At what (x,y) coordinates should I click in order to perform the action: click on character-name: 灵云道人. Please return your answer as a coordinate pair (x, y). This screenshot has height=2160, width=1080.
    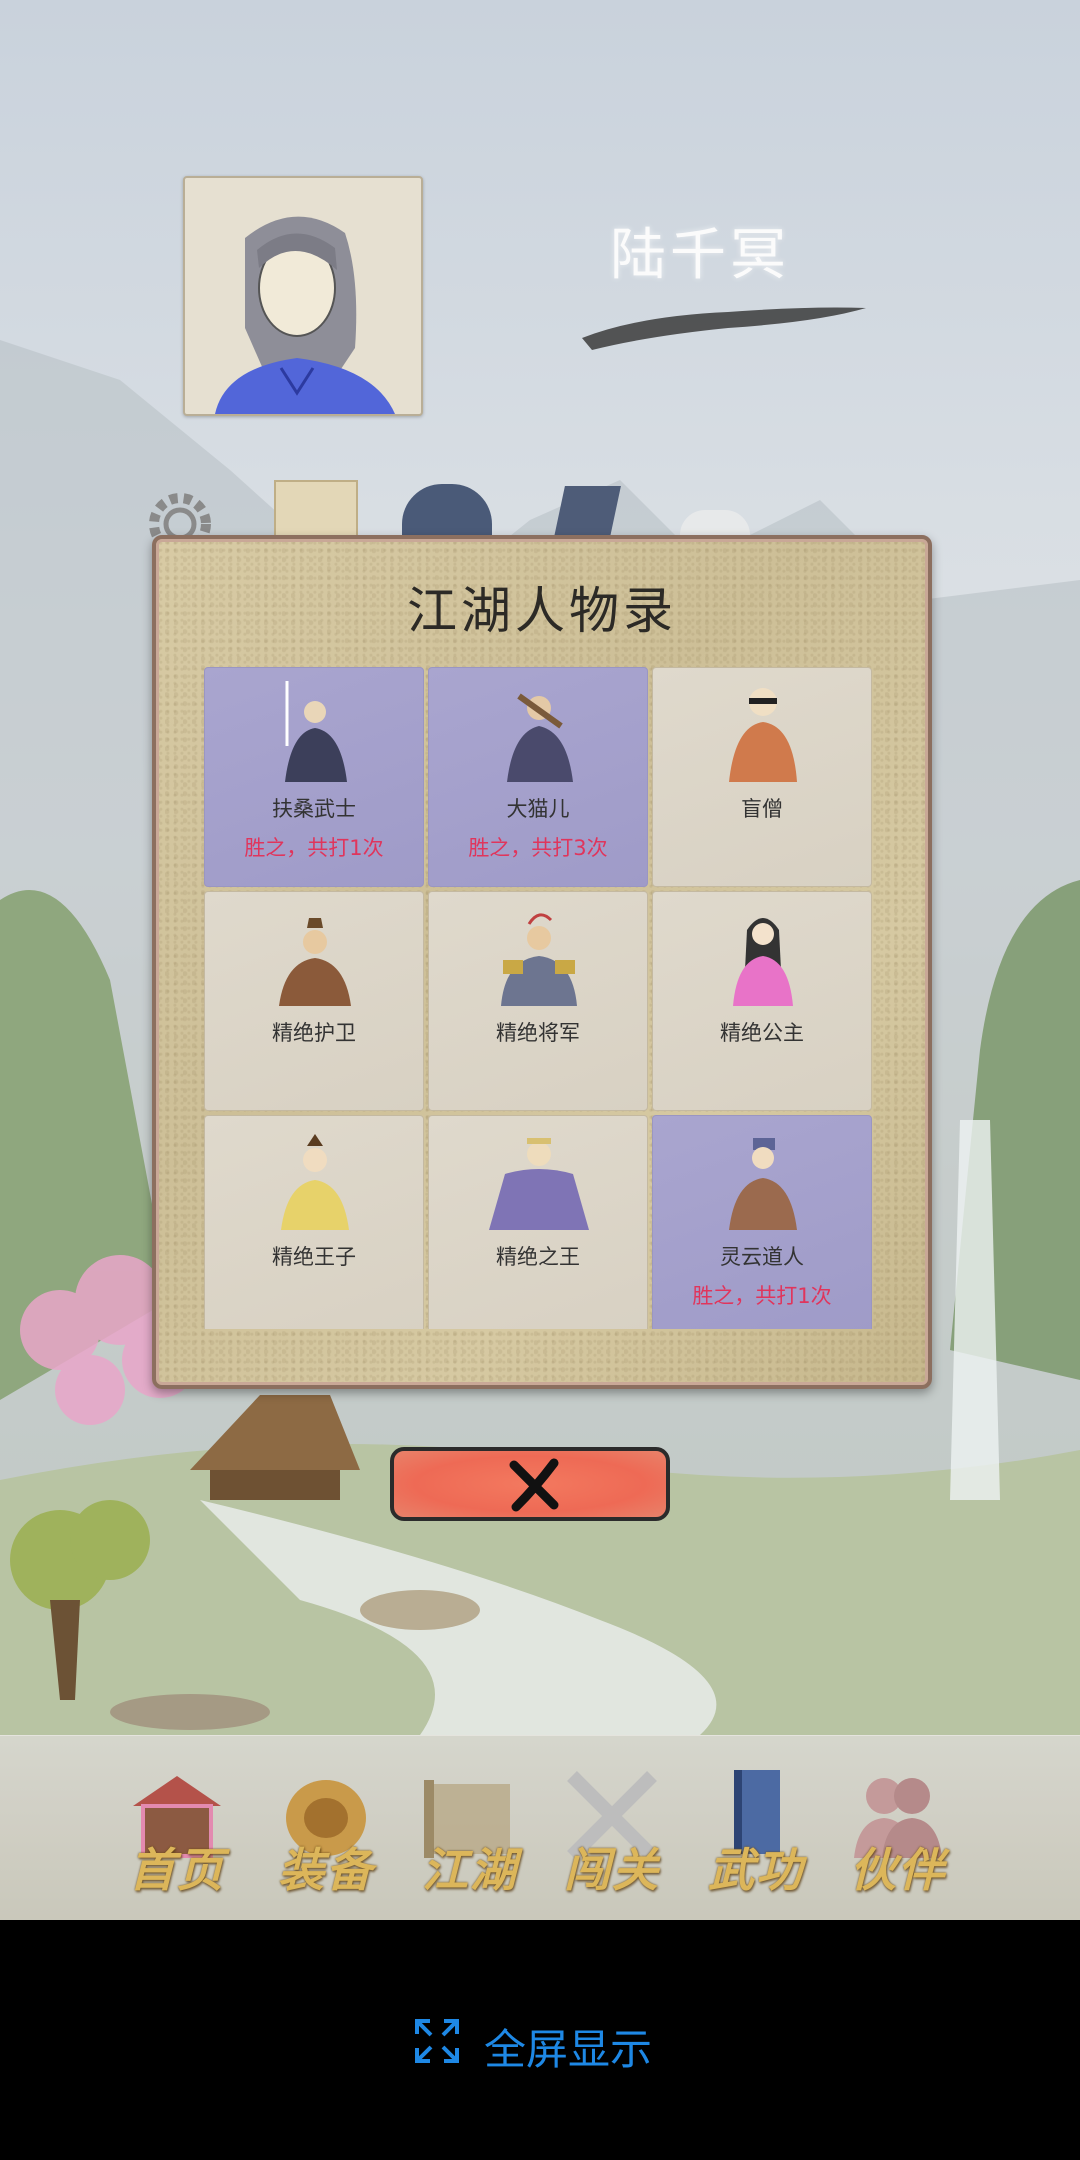
    Looking at the image, I should click on (762, 1257).